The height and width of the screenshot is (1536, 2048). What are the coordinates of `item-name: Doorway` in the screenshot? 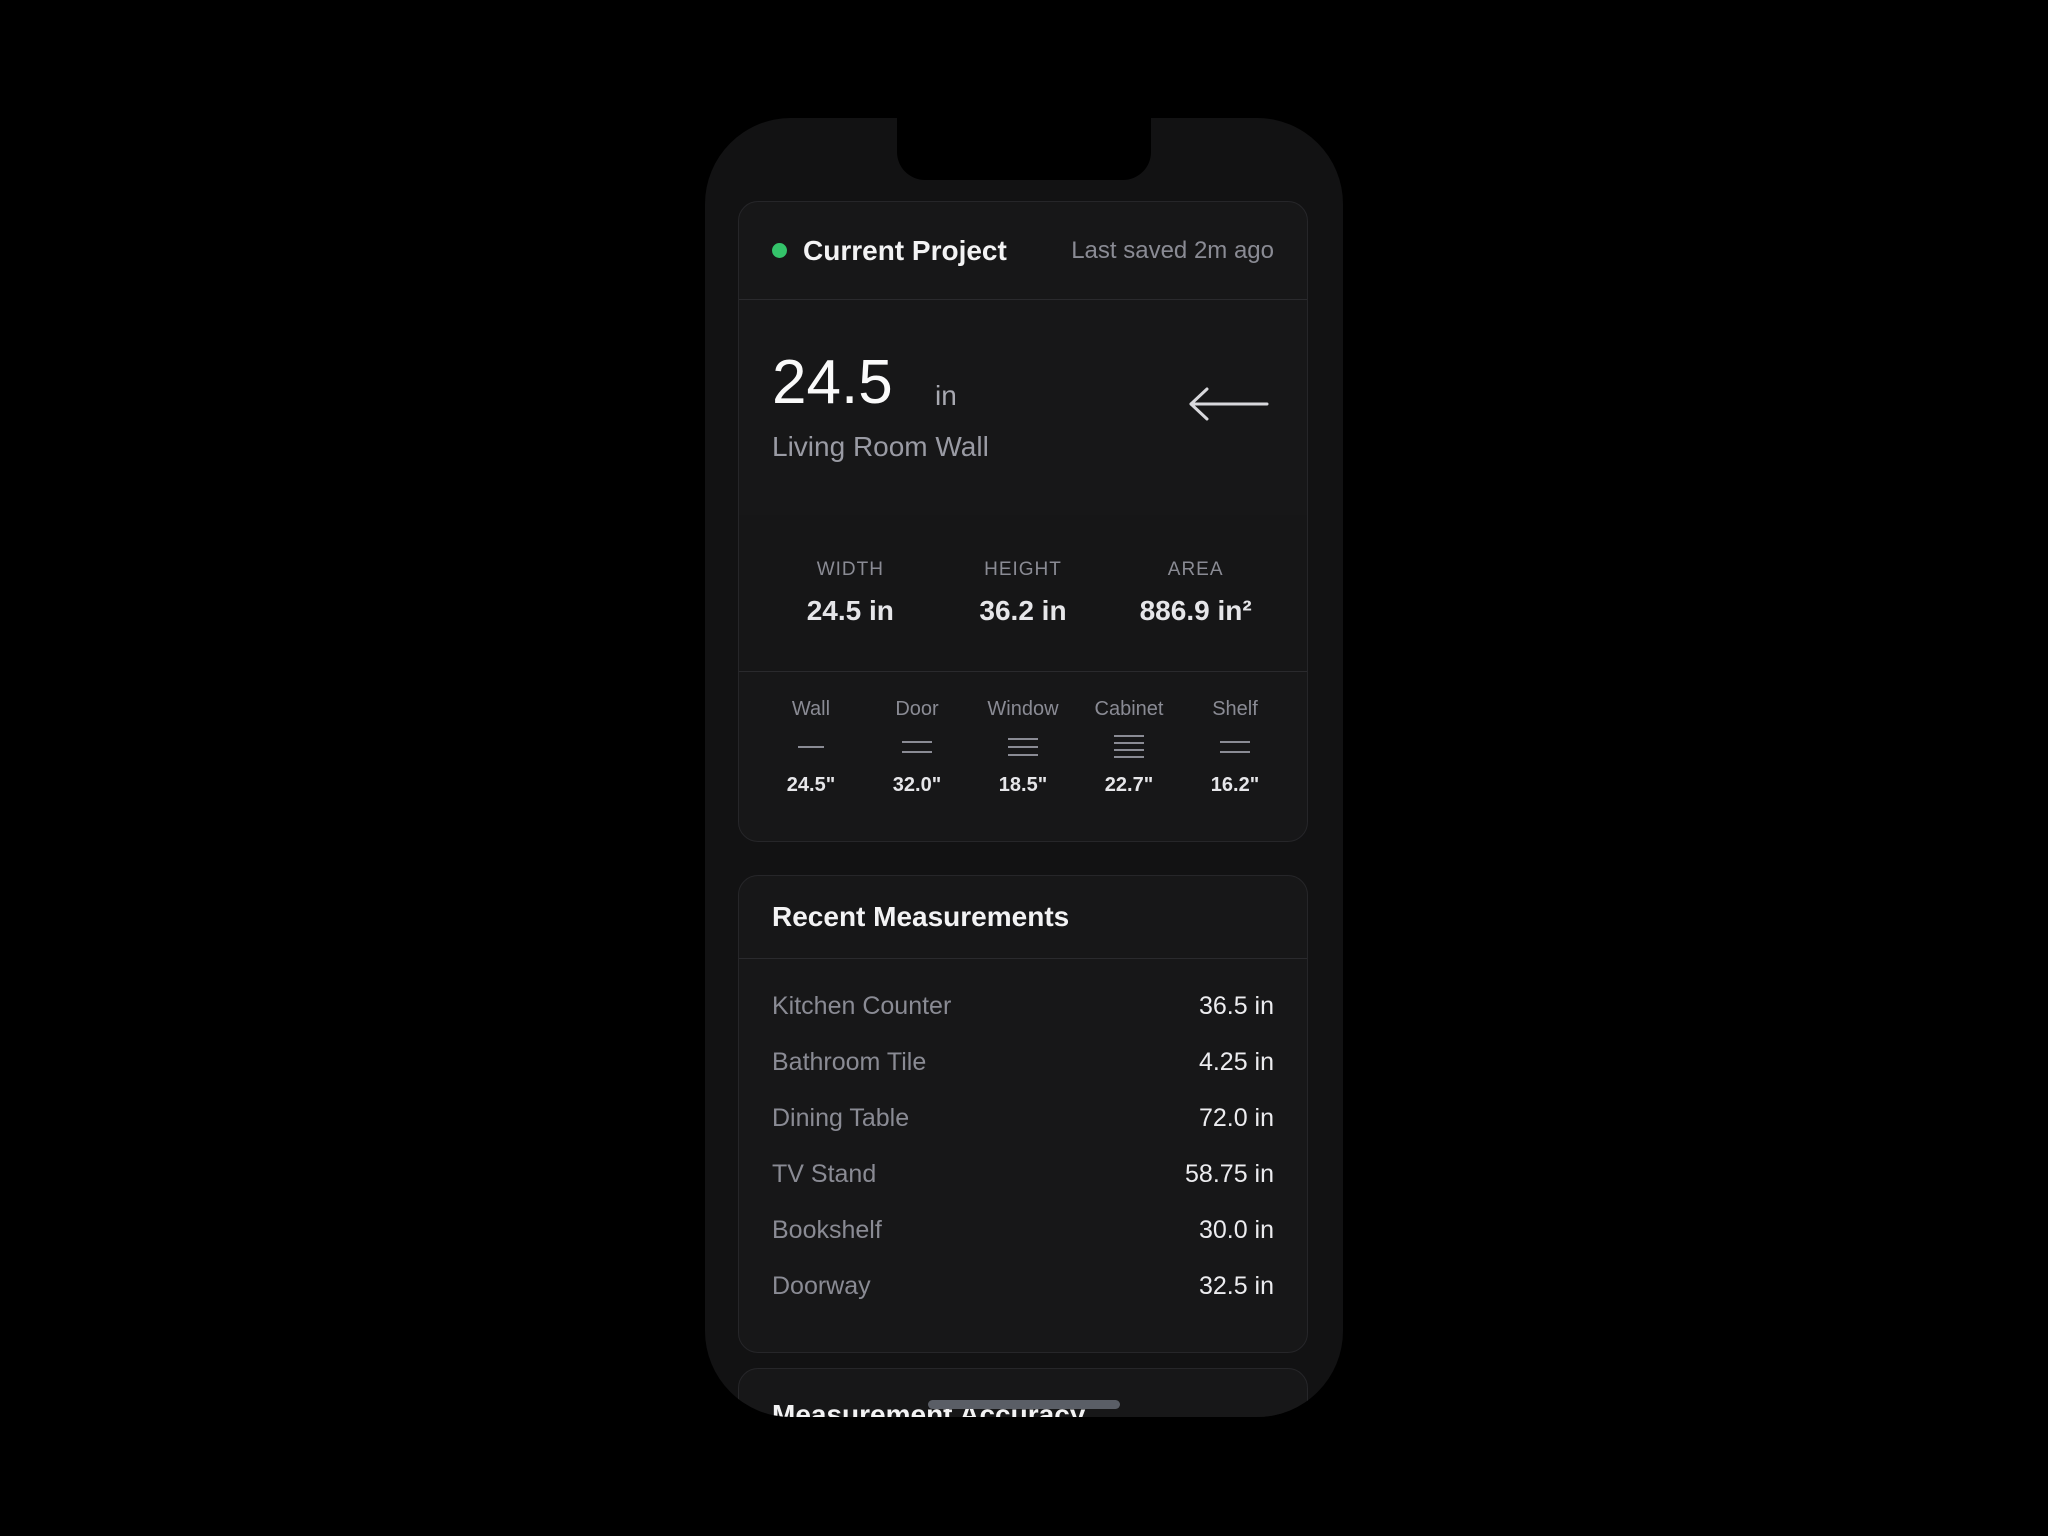 It's located at (821, 1285).